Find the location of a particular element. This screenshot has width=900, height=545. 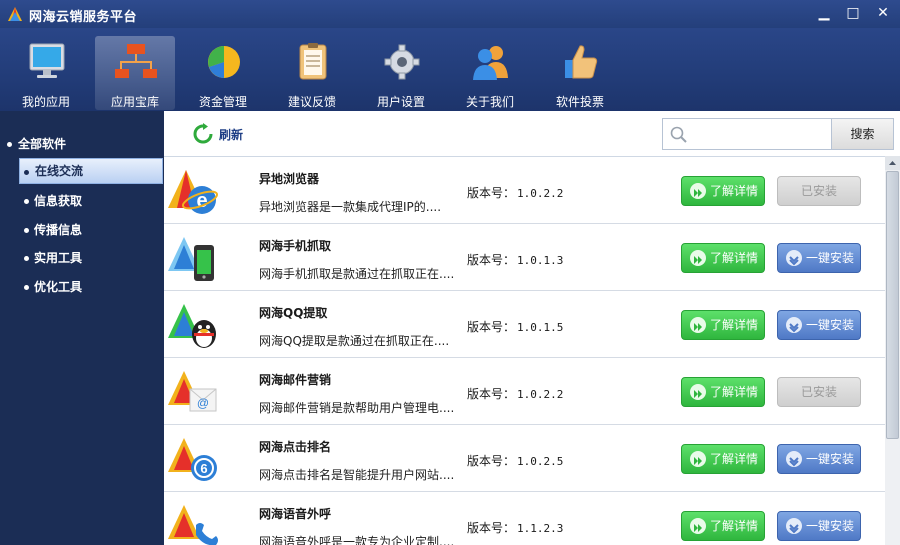

sidebar-item-optimize: 优化工具 is located at coordinates (82, 287).